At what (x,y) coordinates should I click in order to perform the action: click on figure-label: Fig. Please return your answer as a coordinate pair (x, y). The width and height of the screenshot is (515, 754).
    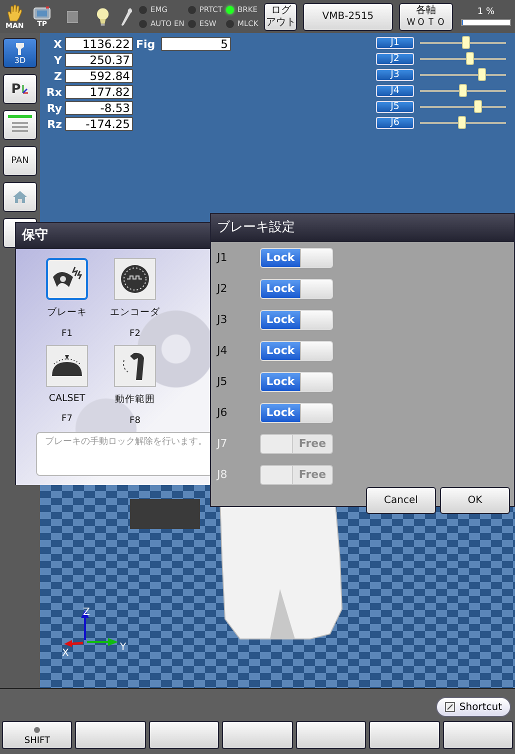
    Looking at the image, I should click on (146, 44).